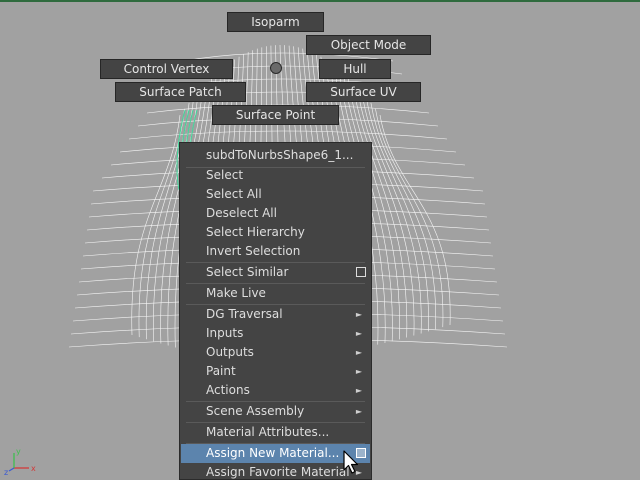  I want to click on axis-gizmo-icon: x y z, so click(20, 461).